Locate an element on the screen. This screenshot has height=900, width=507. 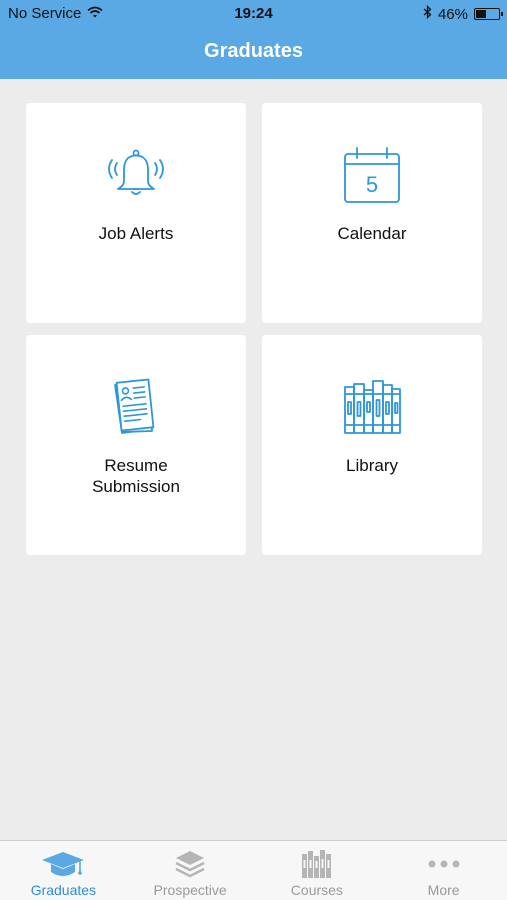
tab-label: More is located at coordinates (443, 890).